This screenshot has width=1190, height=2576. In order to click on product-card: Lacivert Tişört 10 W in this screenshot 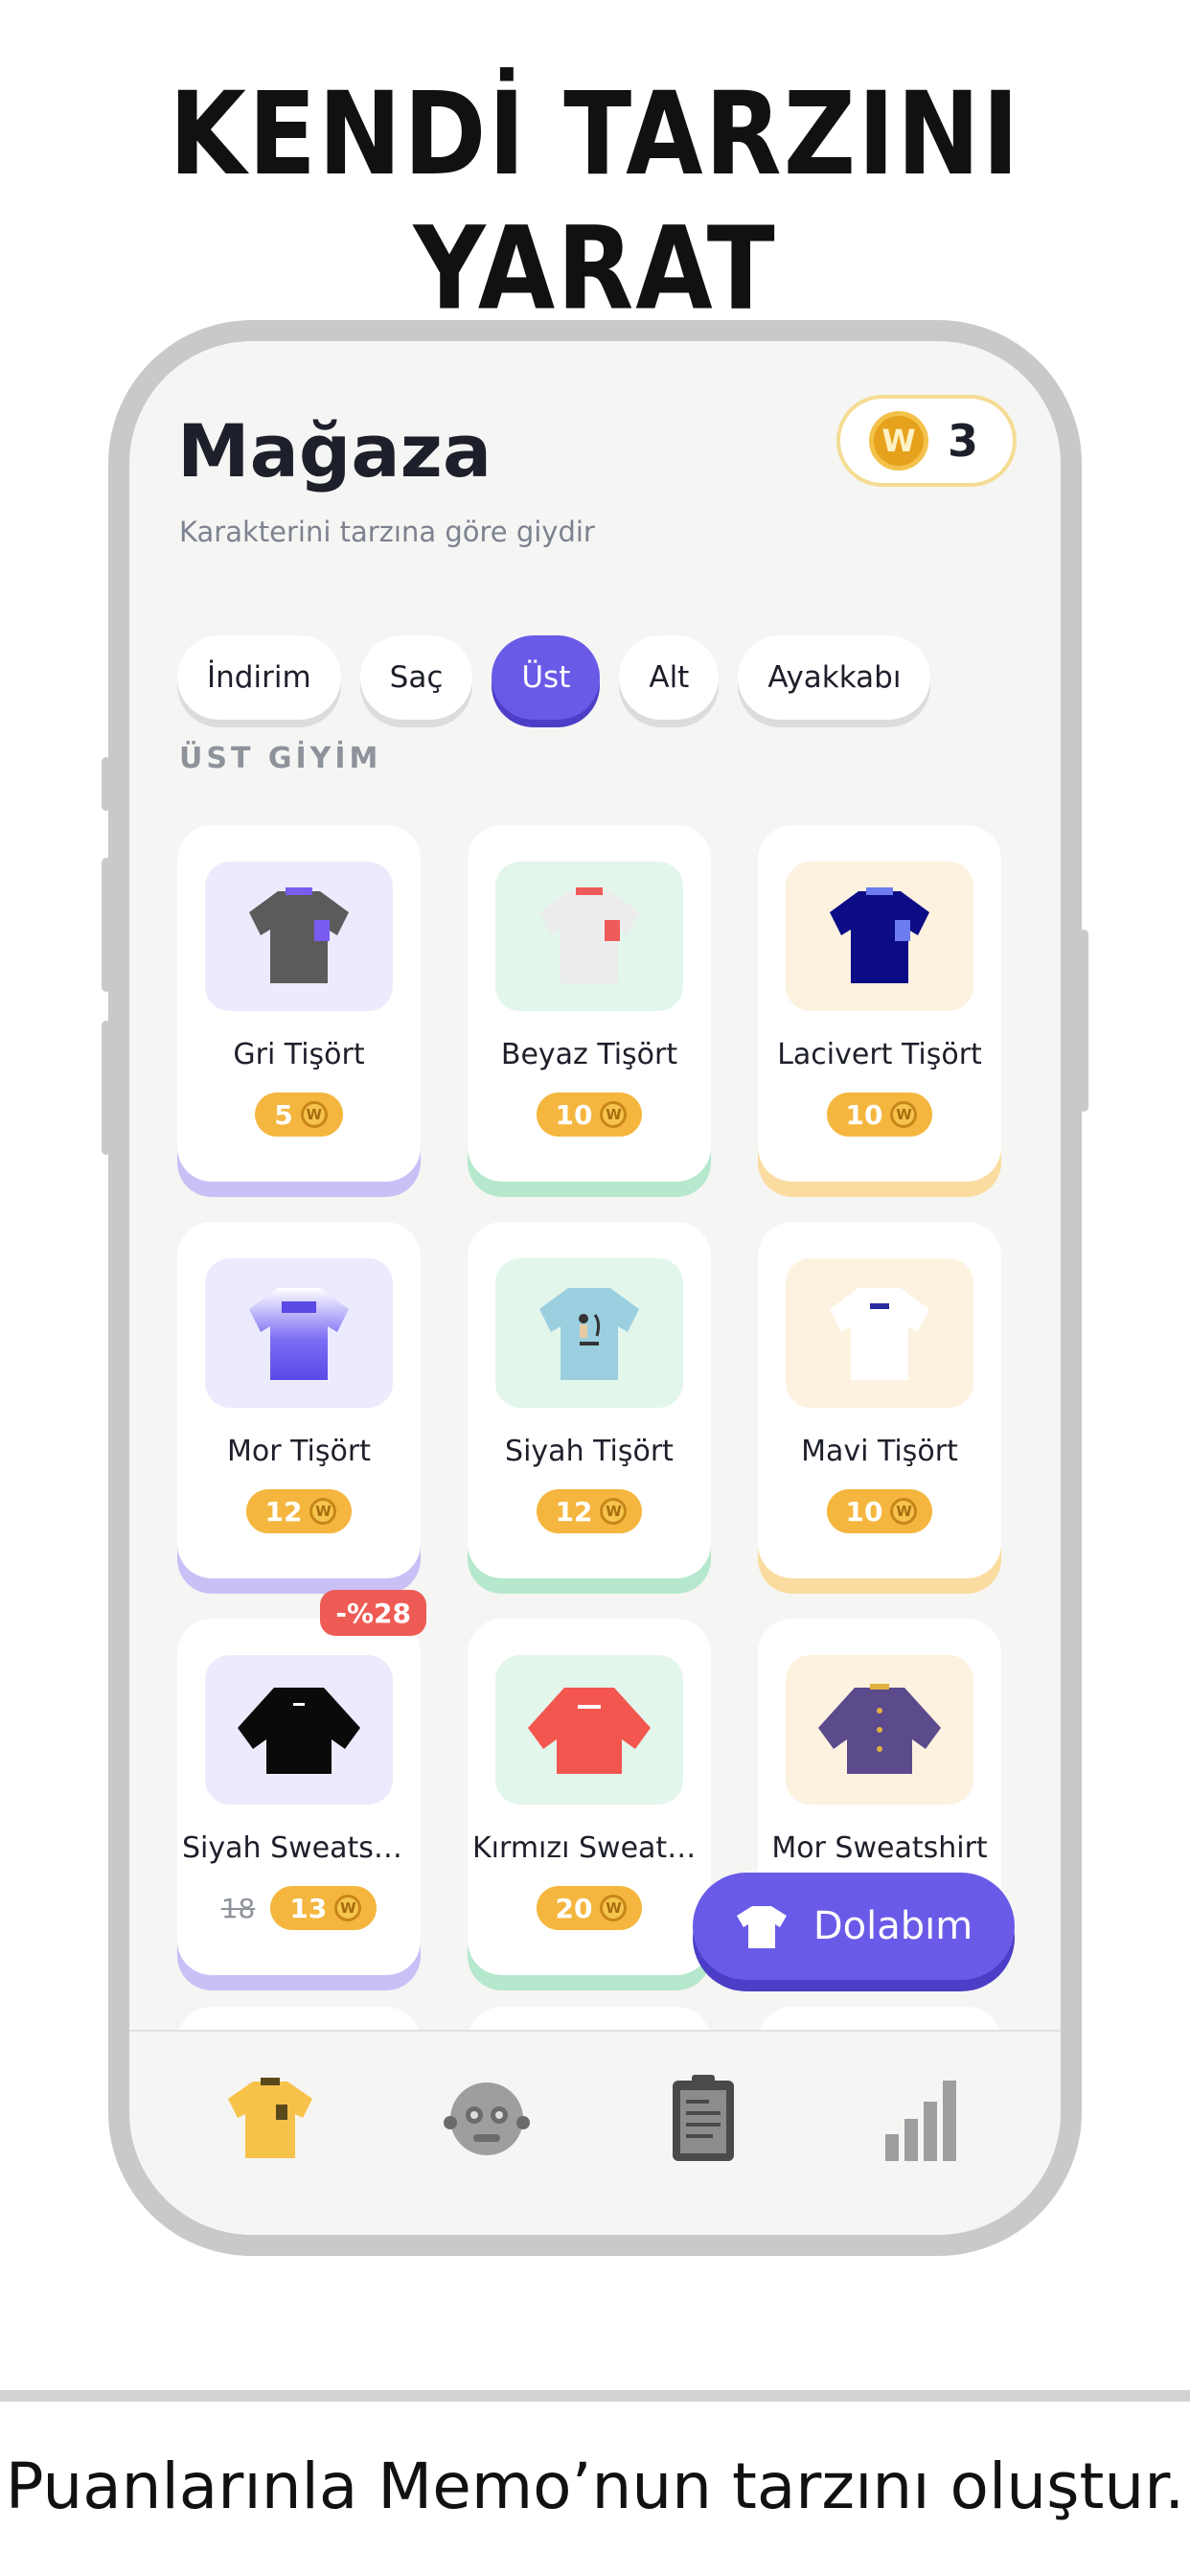, I will do `click(880, 1004)`.